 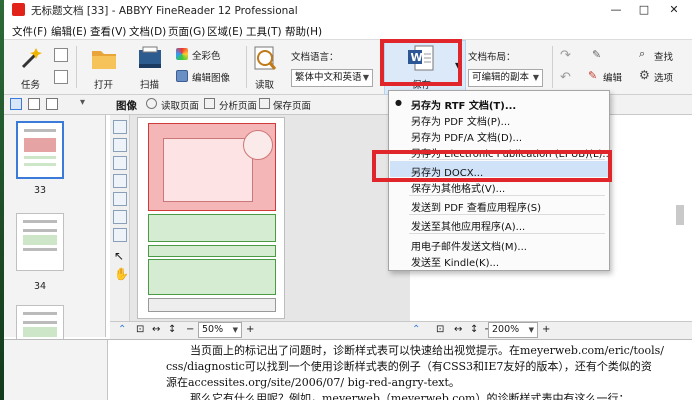 What do you see at coordinates (505, 78) in the screenshot?
I see `layout-select: 可编辑的副本 ▼` at bounding box center [505, 78].